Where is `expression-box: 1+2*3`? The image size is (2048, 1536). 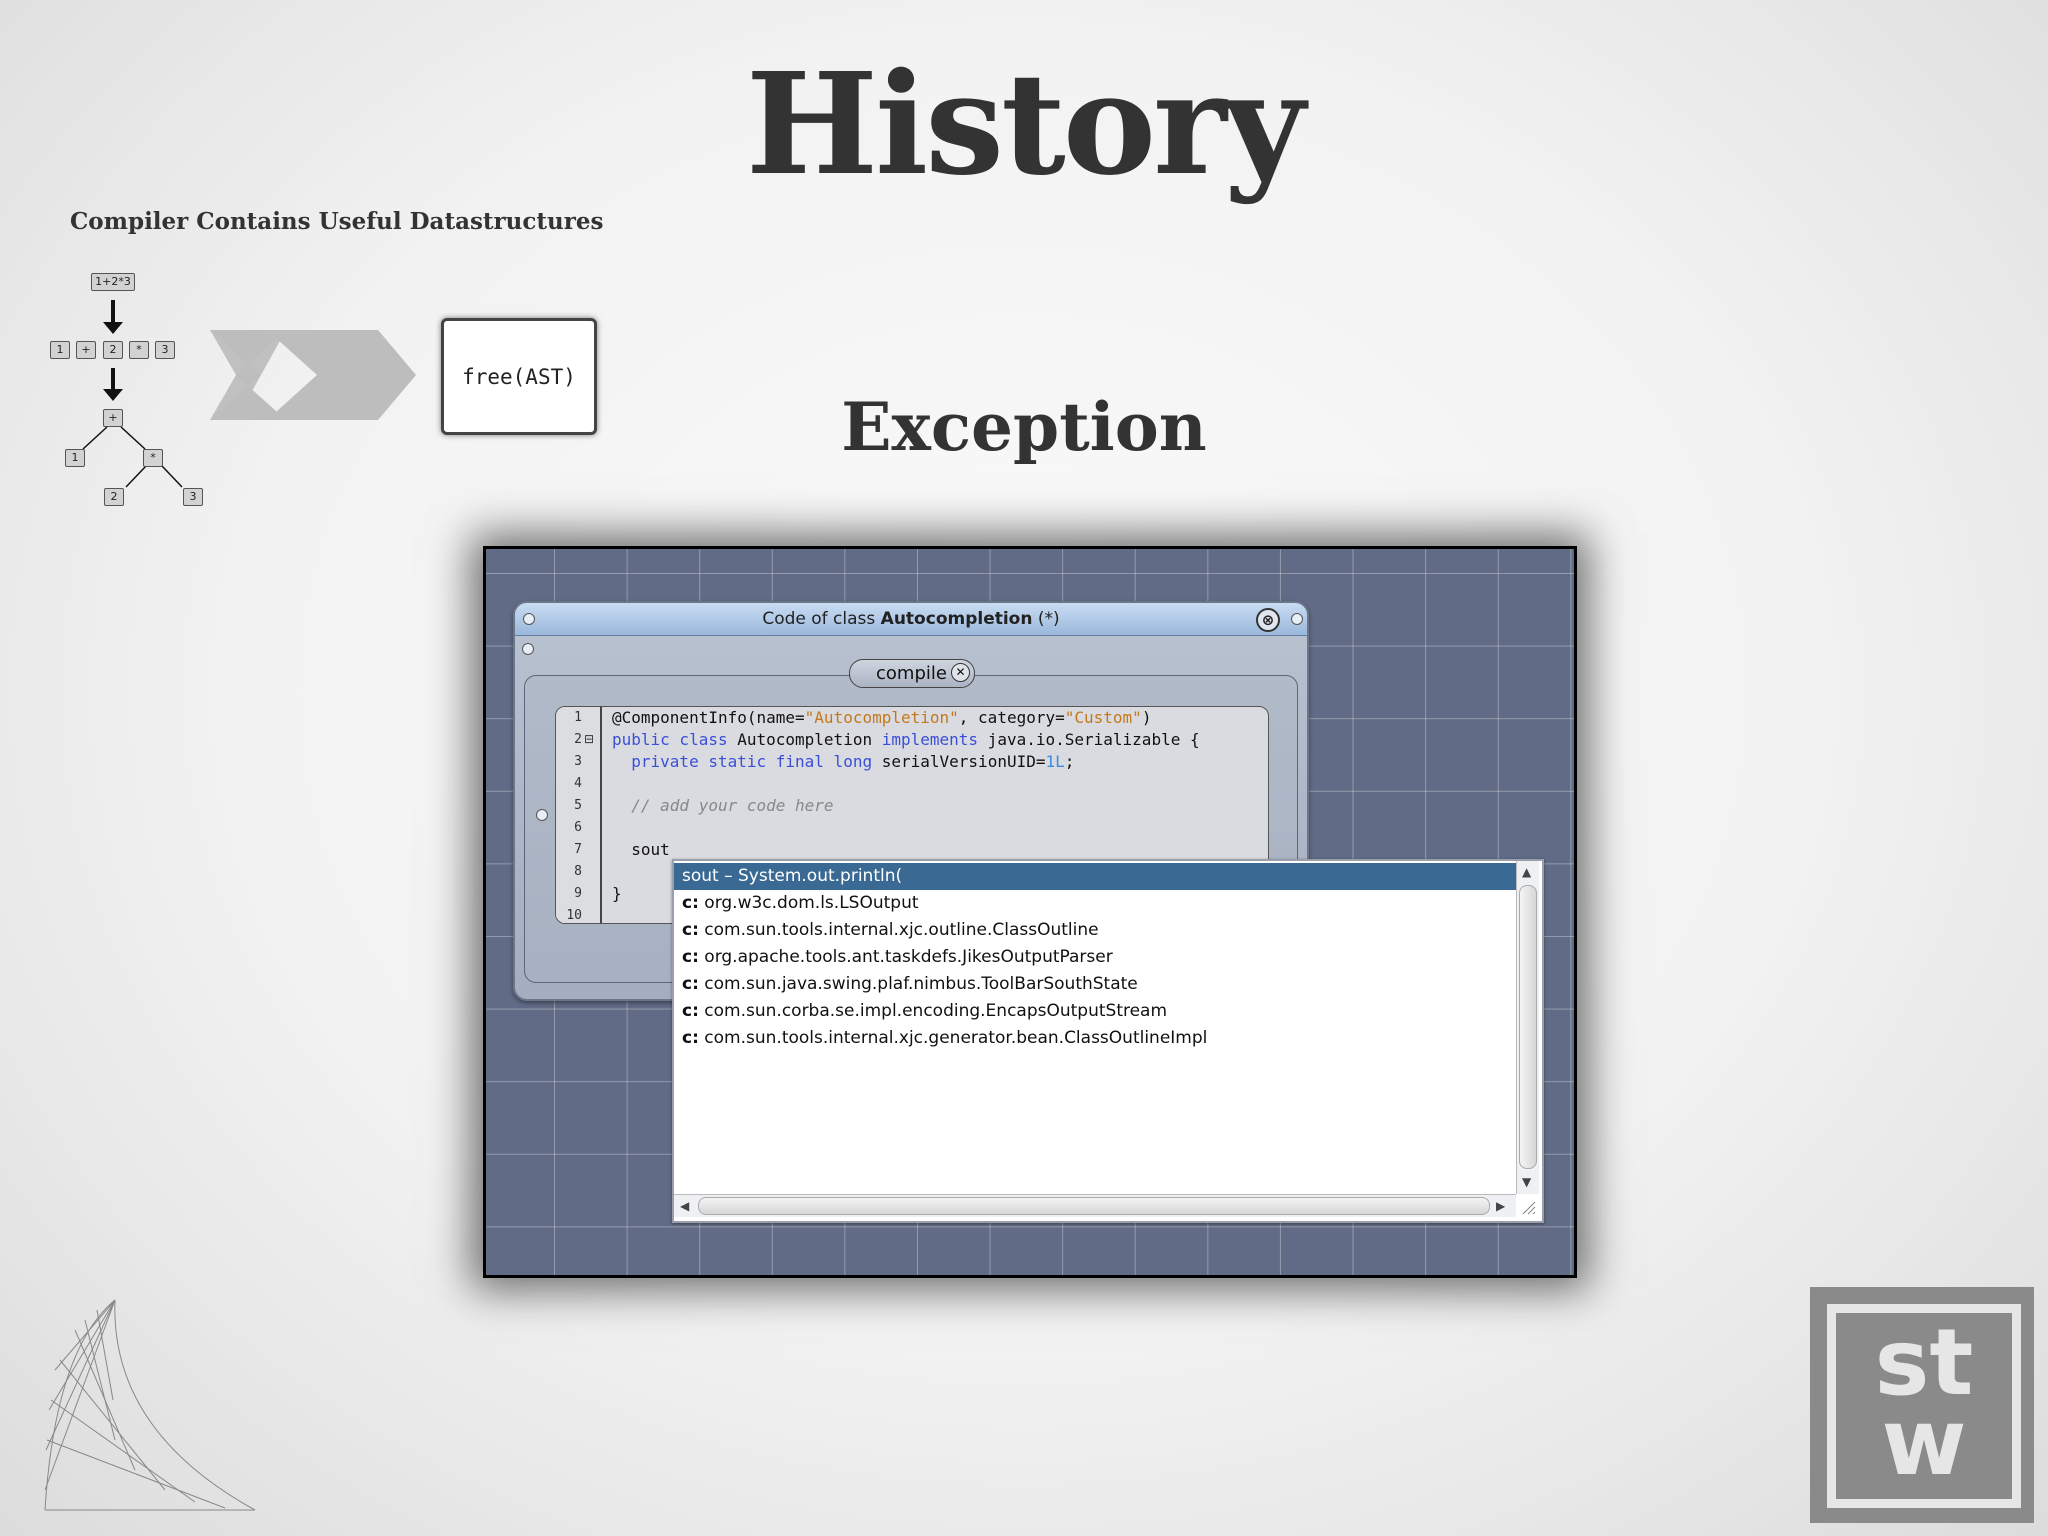
expression-box: 1+2*3 is located at coordinates (113, 282).